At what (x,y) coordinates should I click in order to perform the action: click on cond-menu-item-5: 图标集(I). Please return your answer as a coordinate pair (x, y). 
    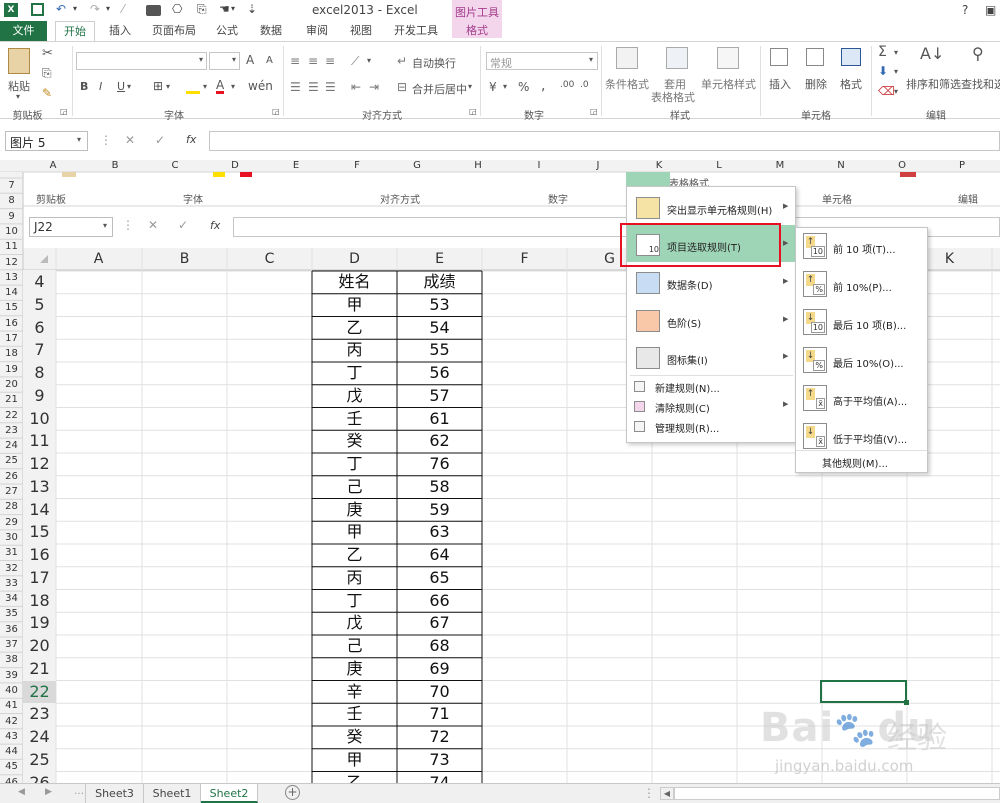
    Looking at the image, I should click on (687, 359).